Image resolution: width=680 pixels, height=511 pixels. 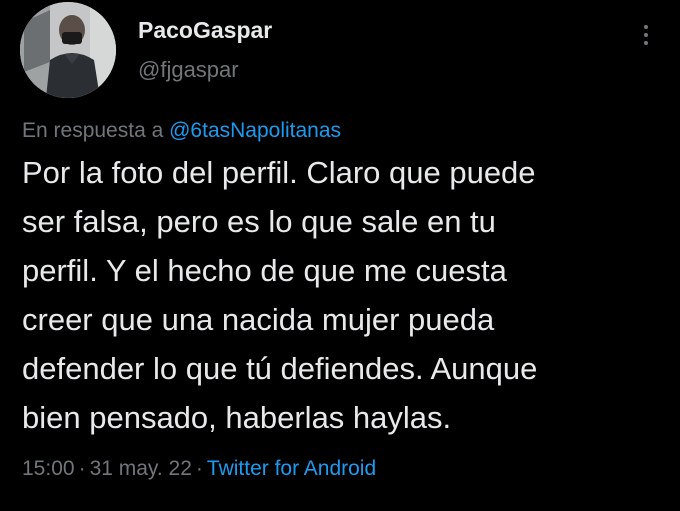 What do you see at coordinates (255, 130) in the screenshot?
I see `reply-mention-link: @6tasNapolitanas` at bounding box center [255, 130].